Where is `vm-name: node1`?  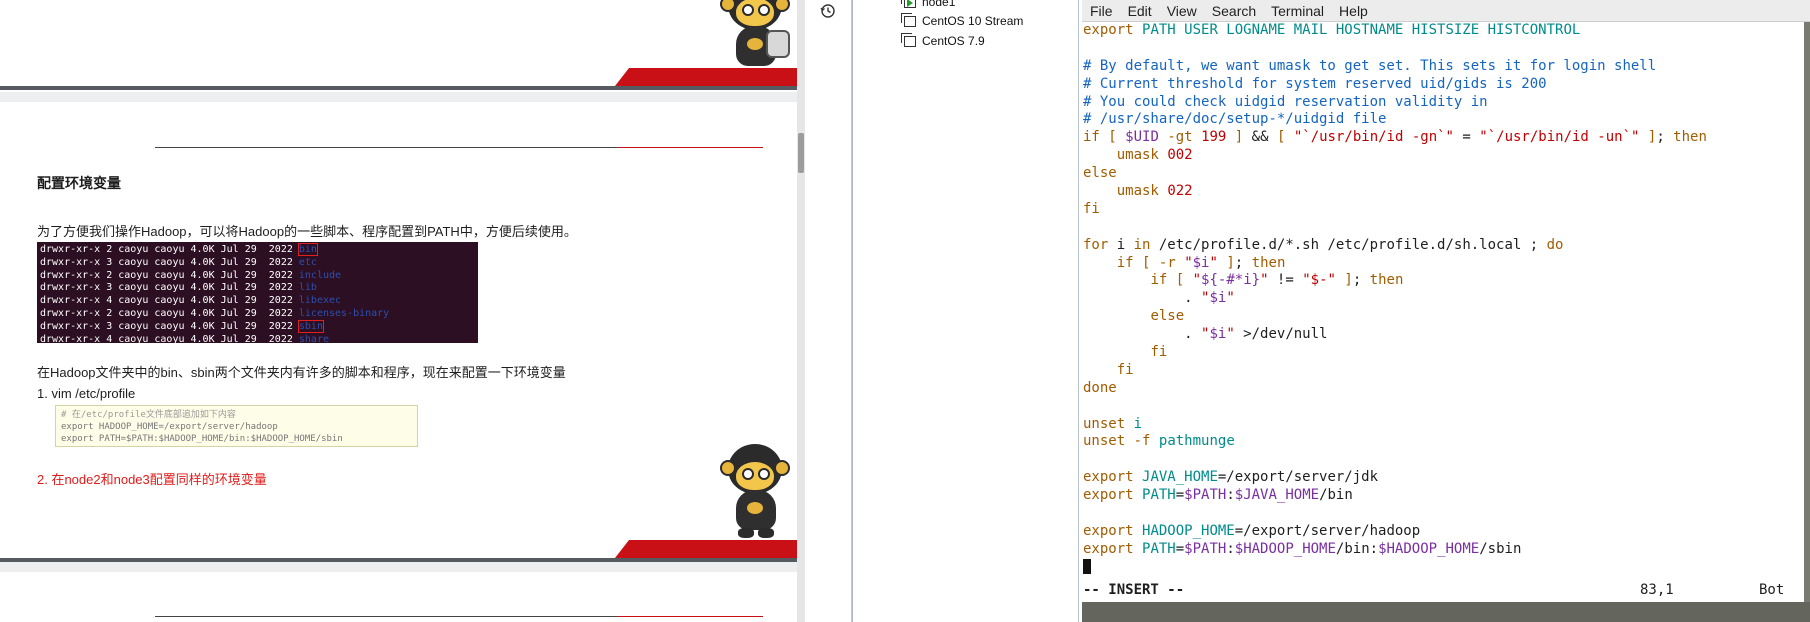 vm-name: node1 is located at coordinates (939, 4).